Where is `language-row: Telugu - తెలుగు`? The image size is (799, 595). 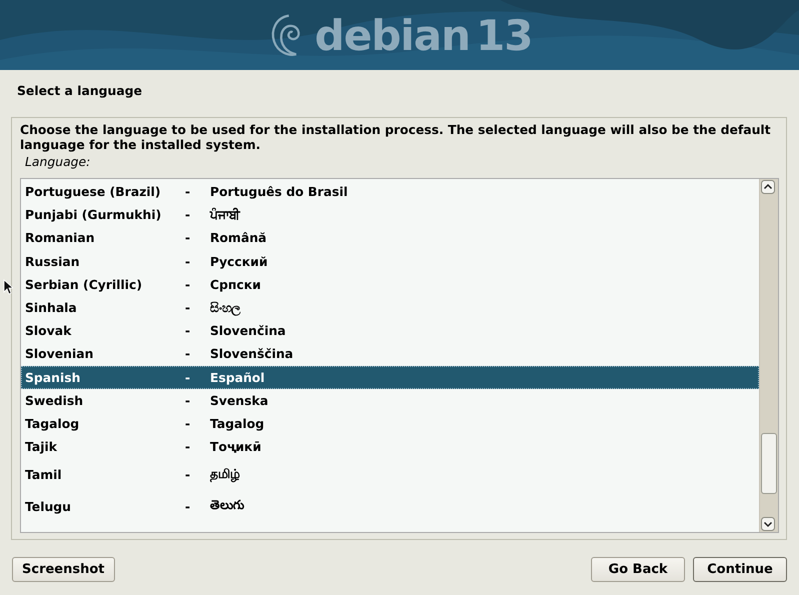 language-row: Telugu - తెలుగు is located at coordinates (390, 506).